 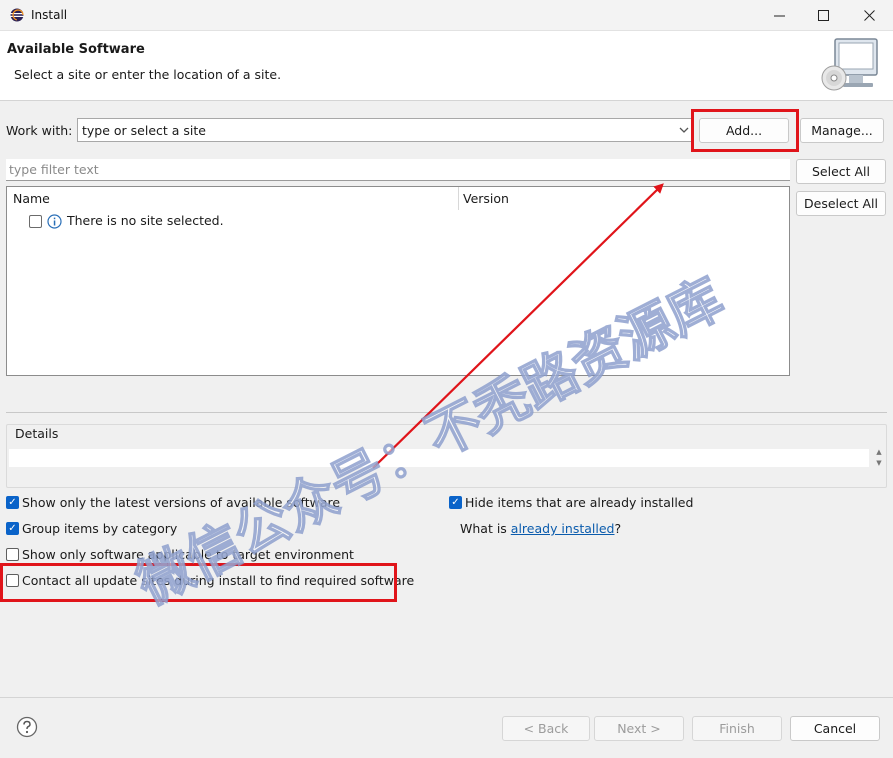 I want to click on table-row-name: There is no site selected., so click(x=145, y=220).